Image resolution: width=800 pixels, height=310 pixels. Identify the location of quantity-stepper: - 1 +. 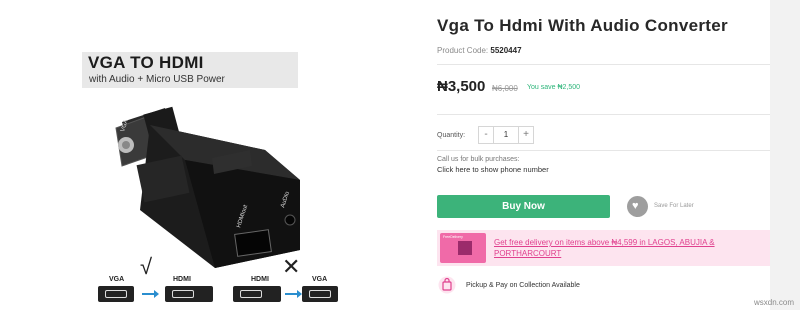
(506, 135).